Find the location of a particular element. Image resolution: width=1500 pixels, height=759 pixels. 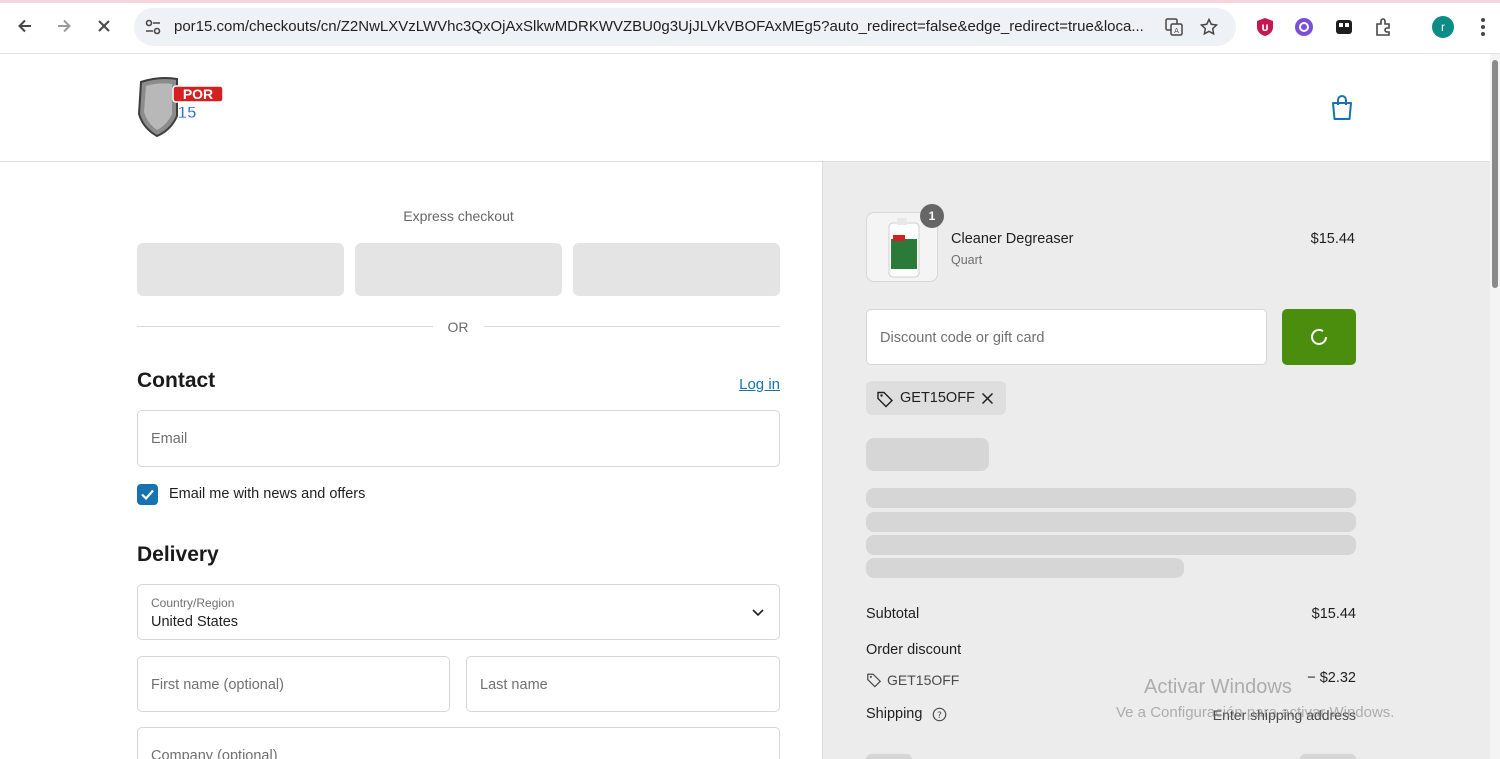

product-variant: Quart is located at coordinates (967, 260).